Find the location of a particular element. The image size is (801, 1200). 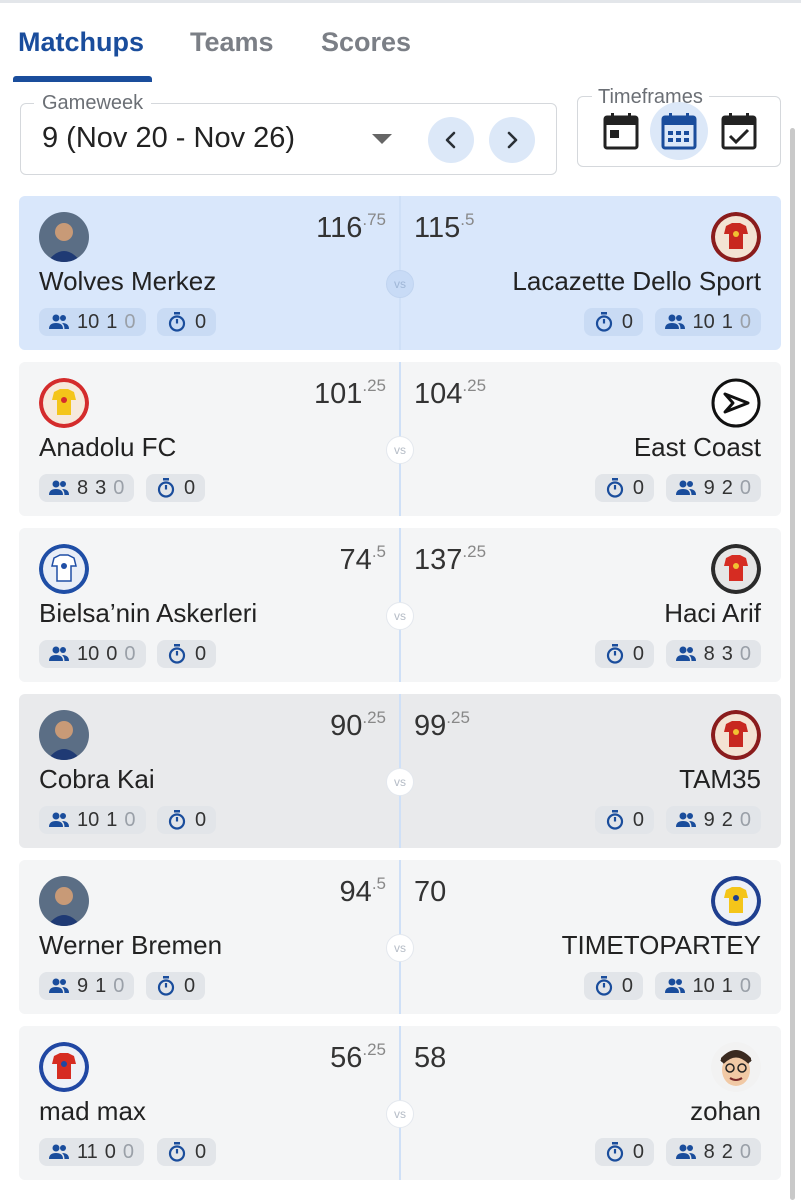

team-score: 115.5 is located at coordinates (444, 227).